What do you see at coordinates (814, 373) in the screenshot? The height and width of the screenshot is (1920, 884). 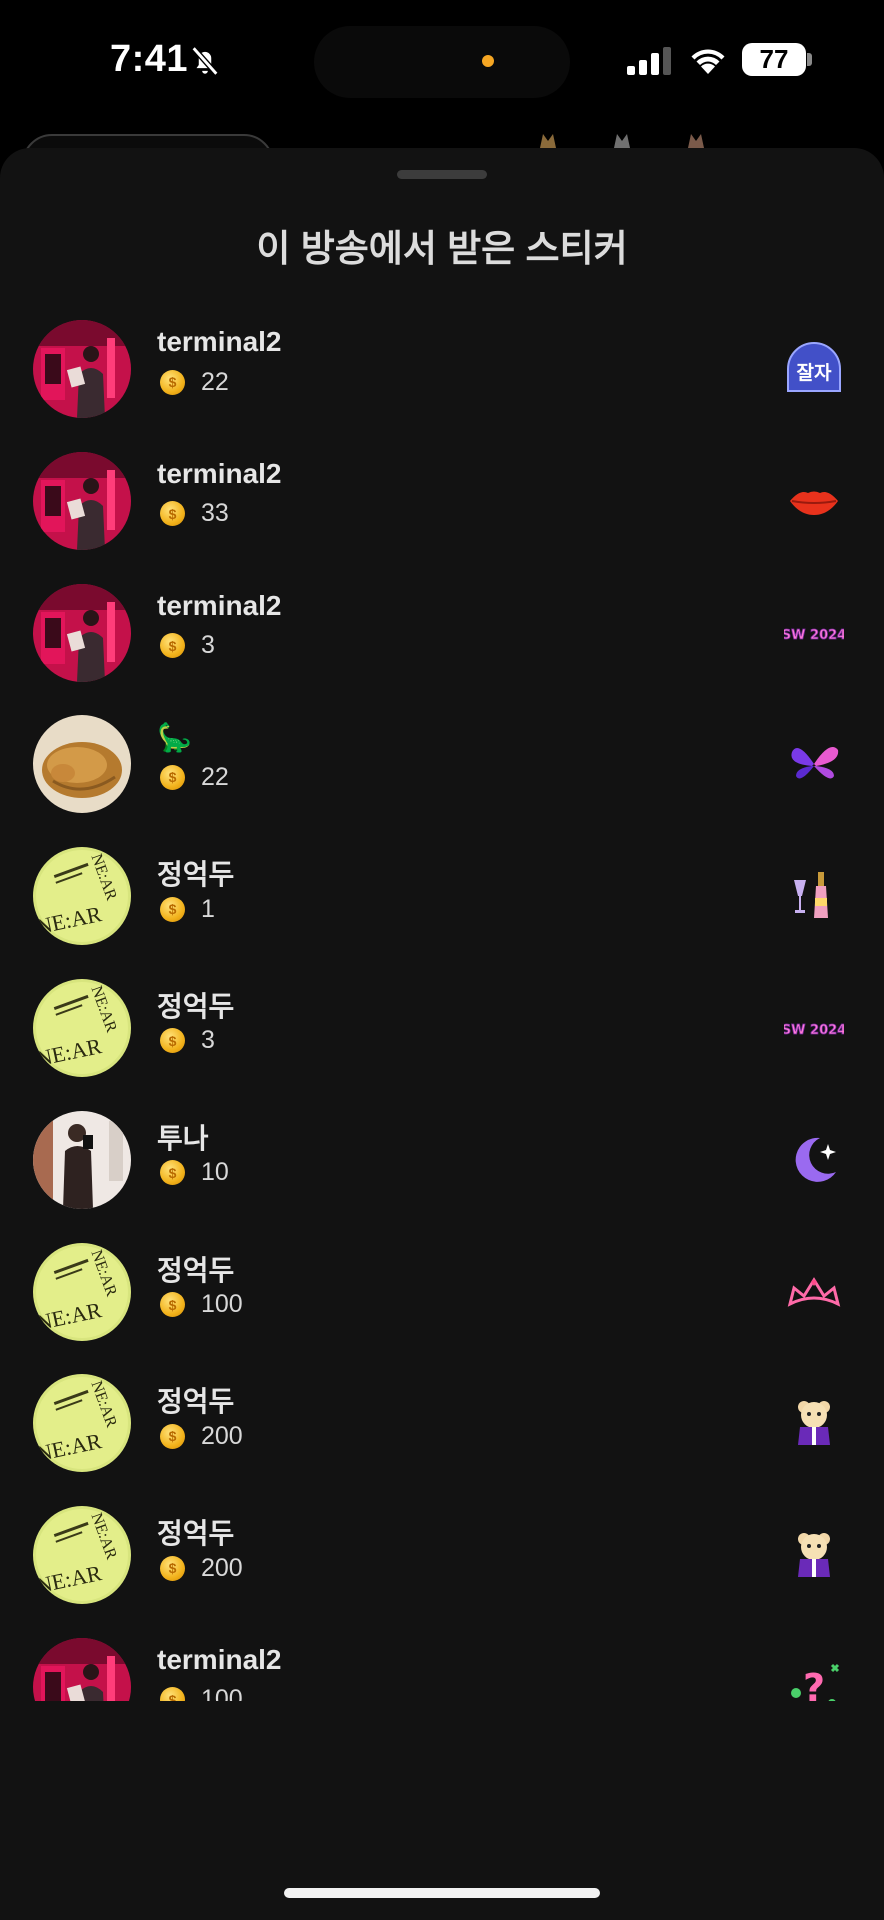 I see `sticker-text: 잘자` at bounding box center [814, 373].